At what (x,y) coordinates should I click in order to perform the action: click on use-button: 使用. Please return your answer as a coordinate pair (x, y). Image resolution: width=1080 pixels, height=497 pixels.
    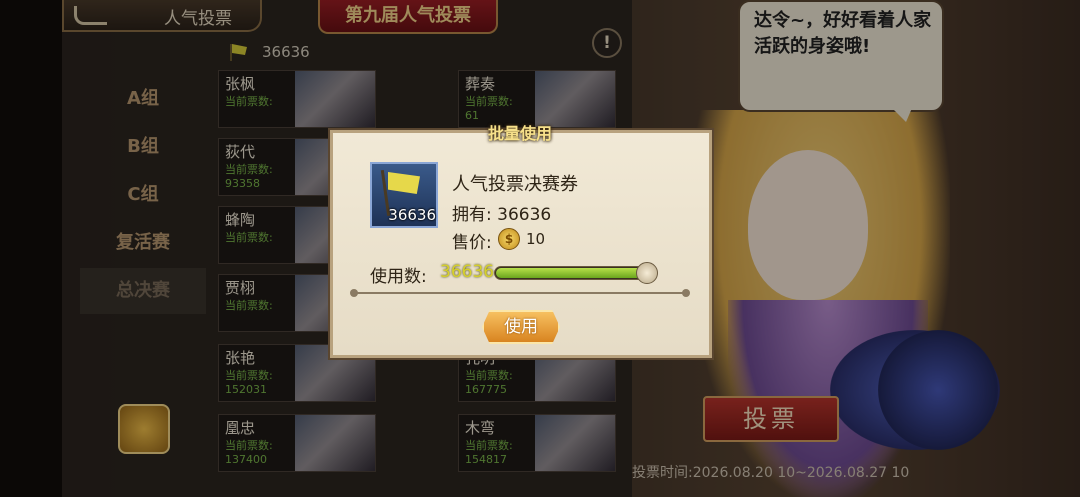
    Looking at the image, I should click on (521, 327).